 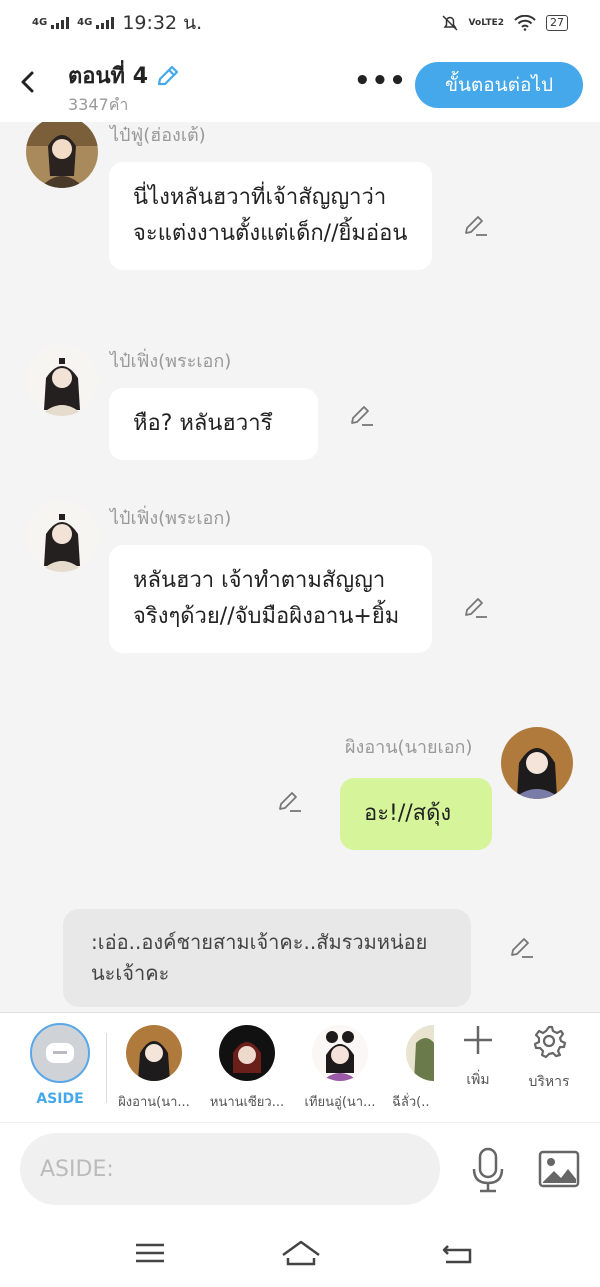 What do you see at coordinates (550, 1042) in the screenshot?
I see `gear-icon` at bounding box center [550, 1042].